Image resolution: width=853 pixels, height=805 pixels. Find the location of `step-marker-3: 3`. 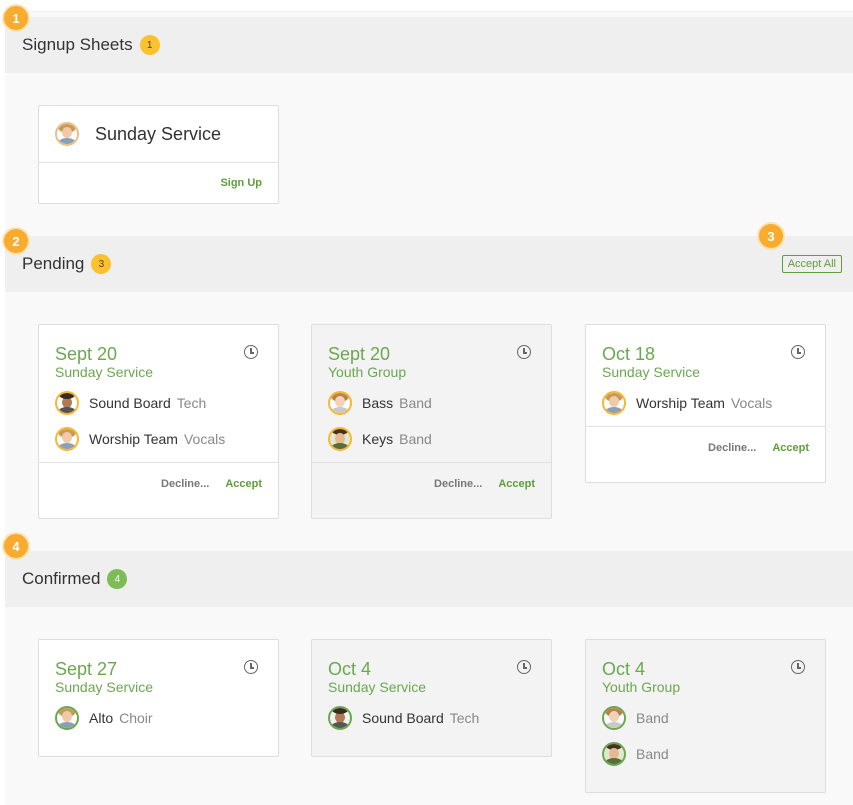

step-marker-3: 3 is located at coordinates (771, 236).